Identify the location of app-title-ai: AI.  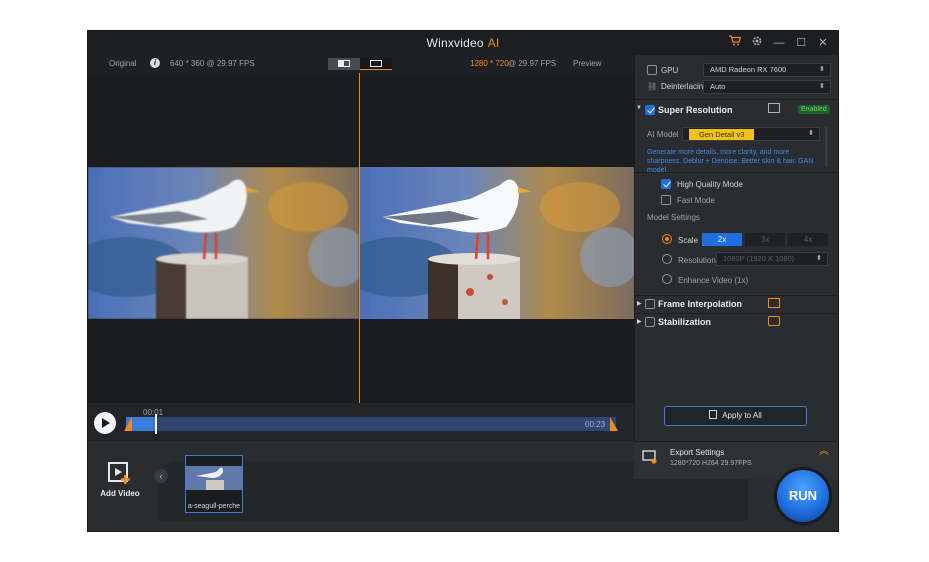
(493, 43).